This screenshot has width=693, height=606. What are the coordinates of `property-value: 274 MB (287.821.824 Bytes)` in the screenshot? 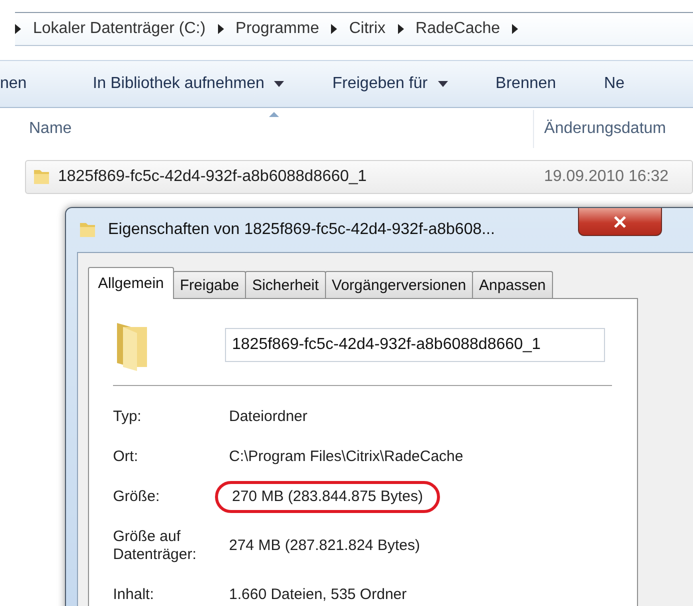 It's located at (324, 546).